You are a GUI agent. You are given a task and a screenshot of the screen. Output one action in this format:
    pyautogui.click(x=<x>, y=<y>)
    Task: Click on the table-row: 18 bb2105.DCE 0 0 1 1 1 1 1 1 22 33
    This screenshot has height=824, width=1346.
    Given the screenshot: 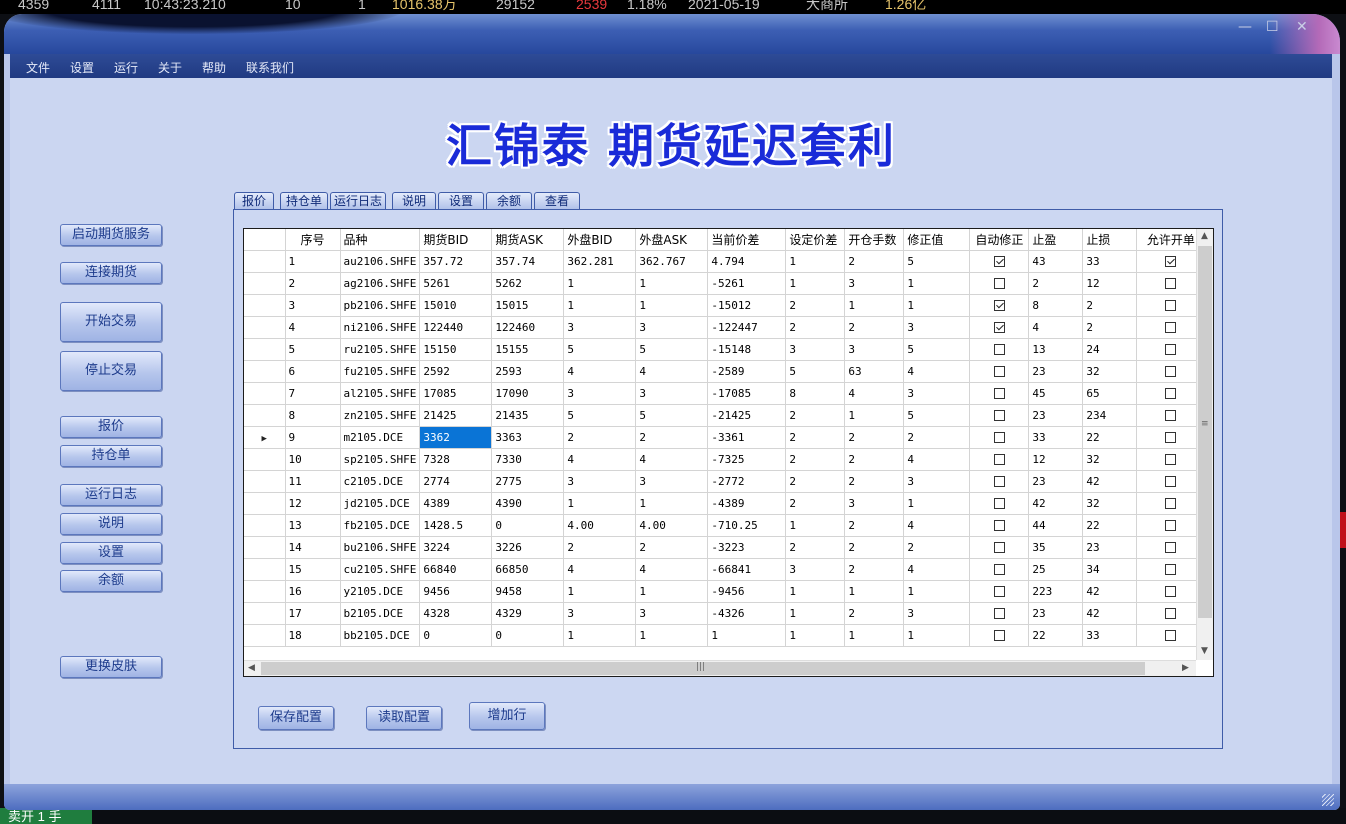 What is the action you would take?
    pyautogui.click(x=725, y=635)
    